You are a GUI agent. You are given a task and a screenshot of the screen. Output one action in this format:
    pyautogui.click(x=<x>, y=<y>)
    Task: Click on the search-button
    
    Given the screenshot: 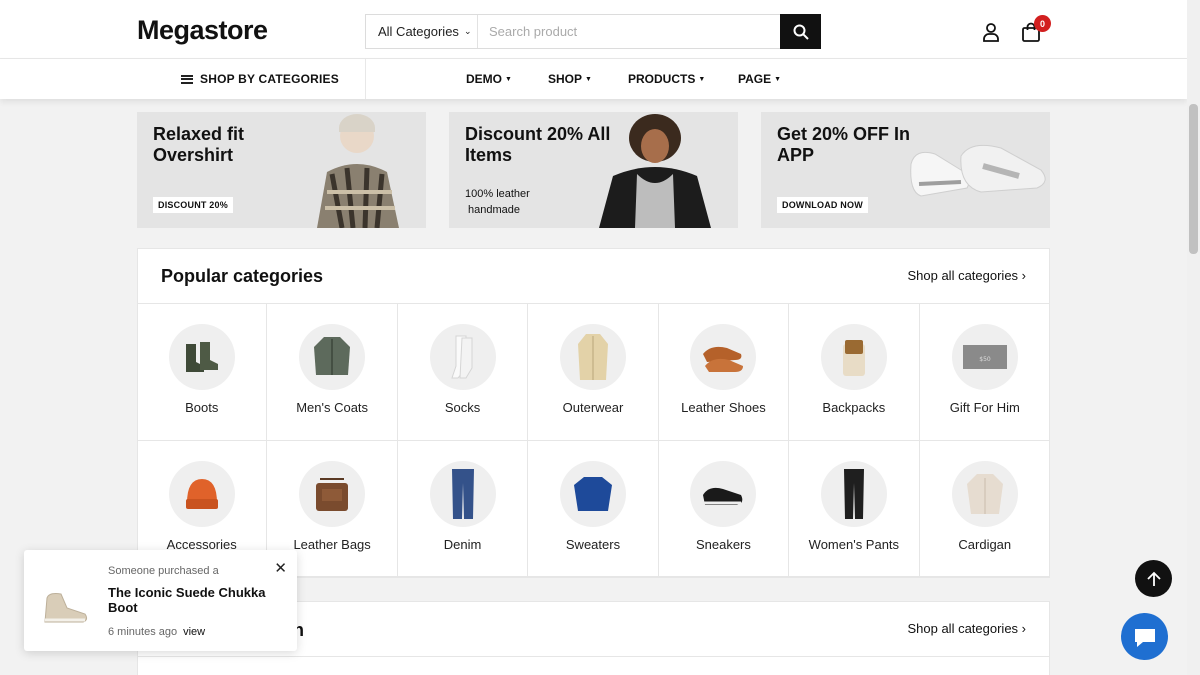 What is the action you would take?
    pyautogui.click(x=800, y=31)
    